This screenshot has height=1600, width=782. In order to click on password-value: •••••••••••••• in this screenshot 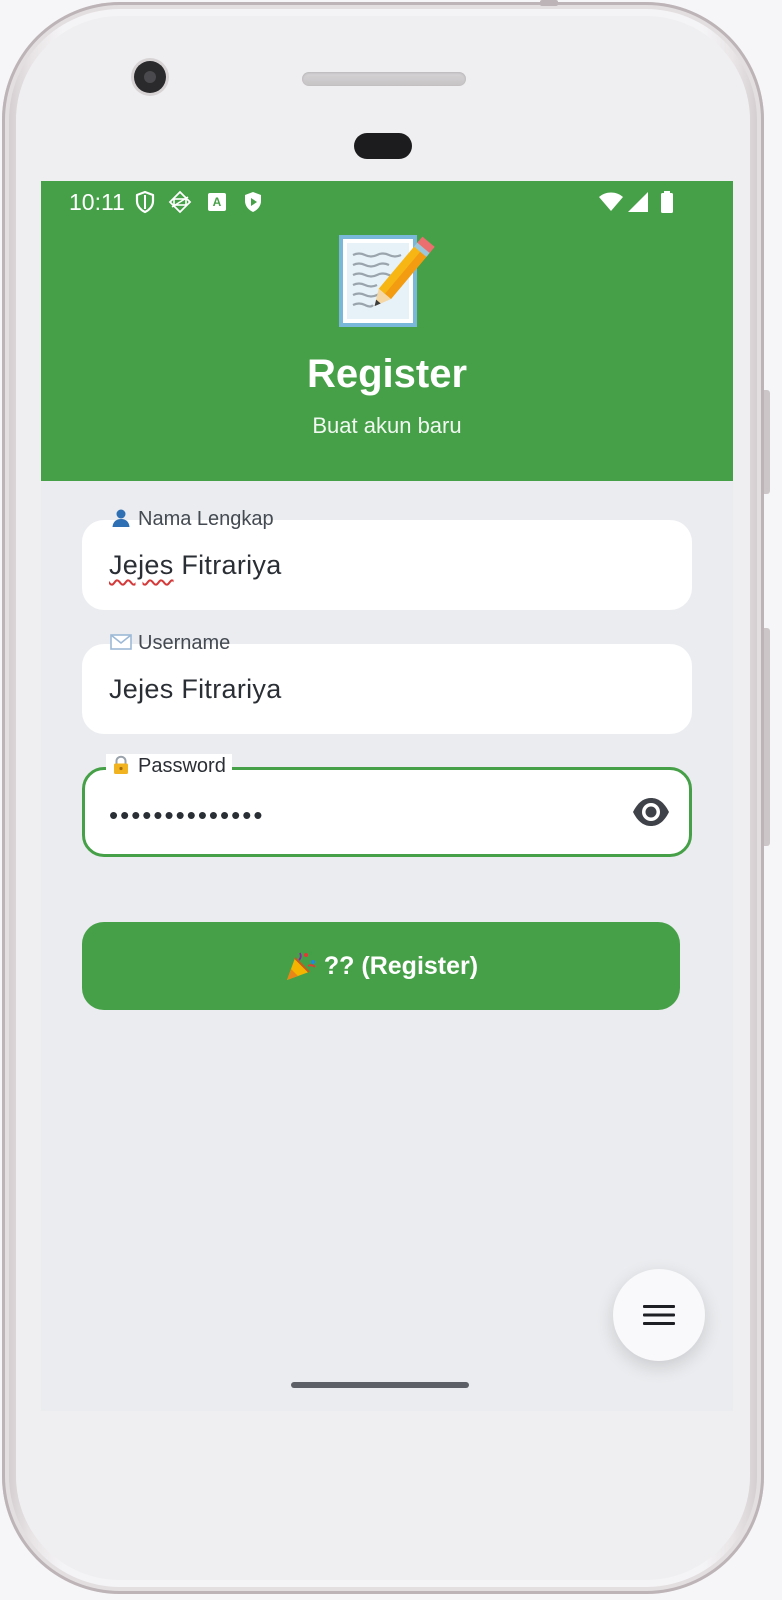, I will do `click(187, 815)`.